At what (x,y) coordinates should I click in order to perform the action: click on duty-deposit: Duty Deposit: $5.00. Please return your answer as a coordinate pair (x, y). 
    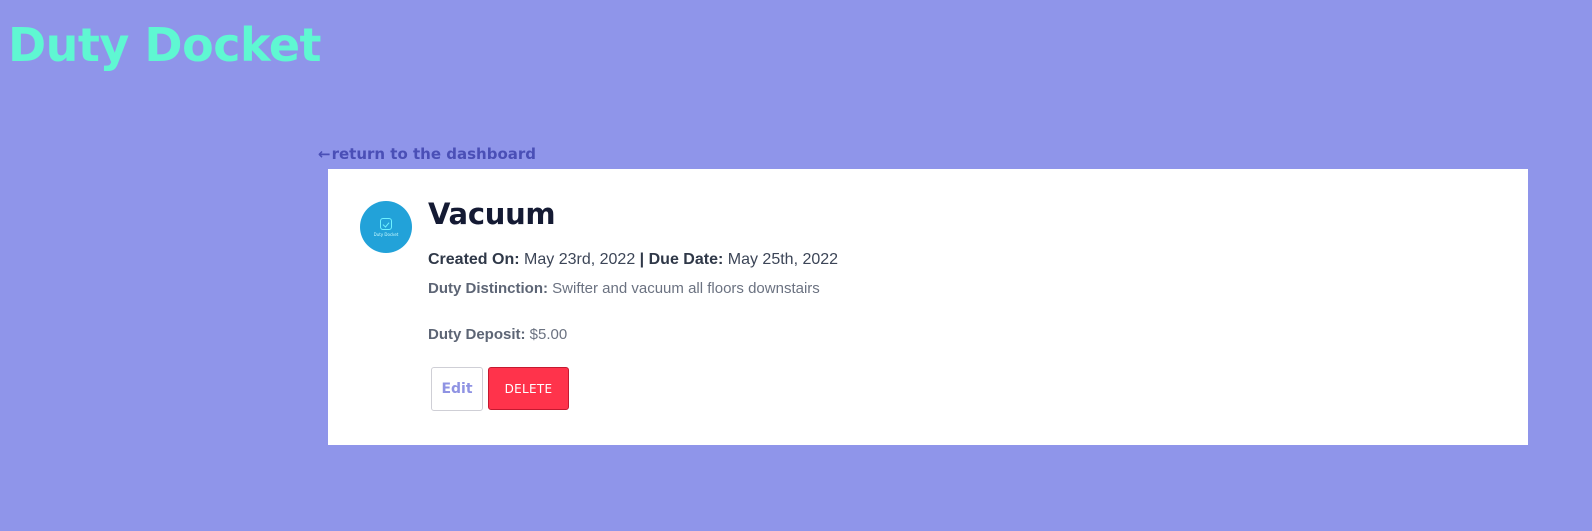
    Looking at the image, I should click on (958, 335).